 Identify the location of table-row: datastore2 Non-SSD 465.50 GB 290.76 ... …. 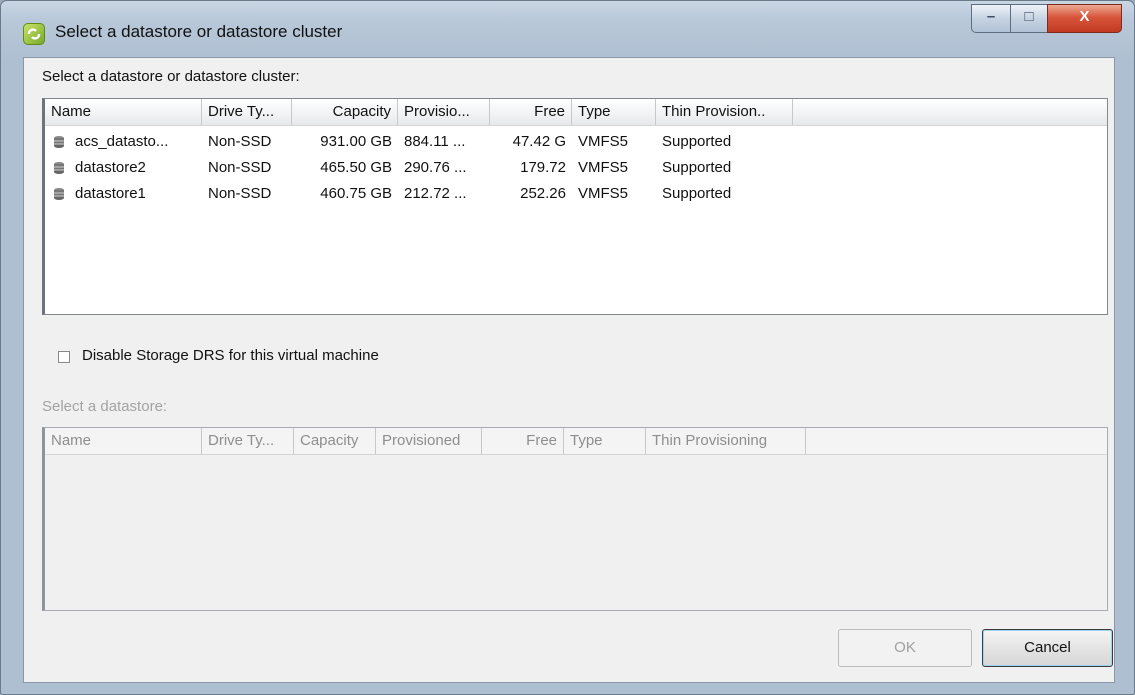
(576, 168).